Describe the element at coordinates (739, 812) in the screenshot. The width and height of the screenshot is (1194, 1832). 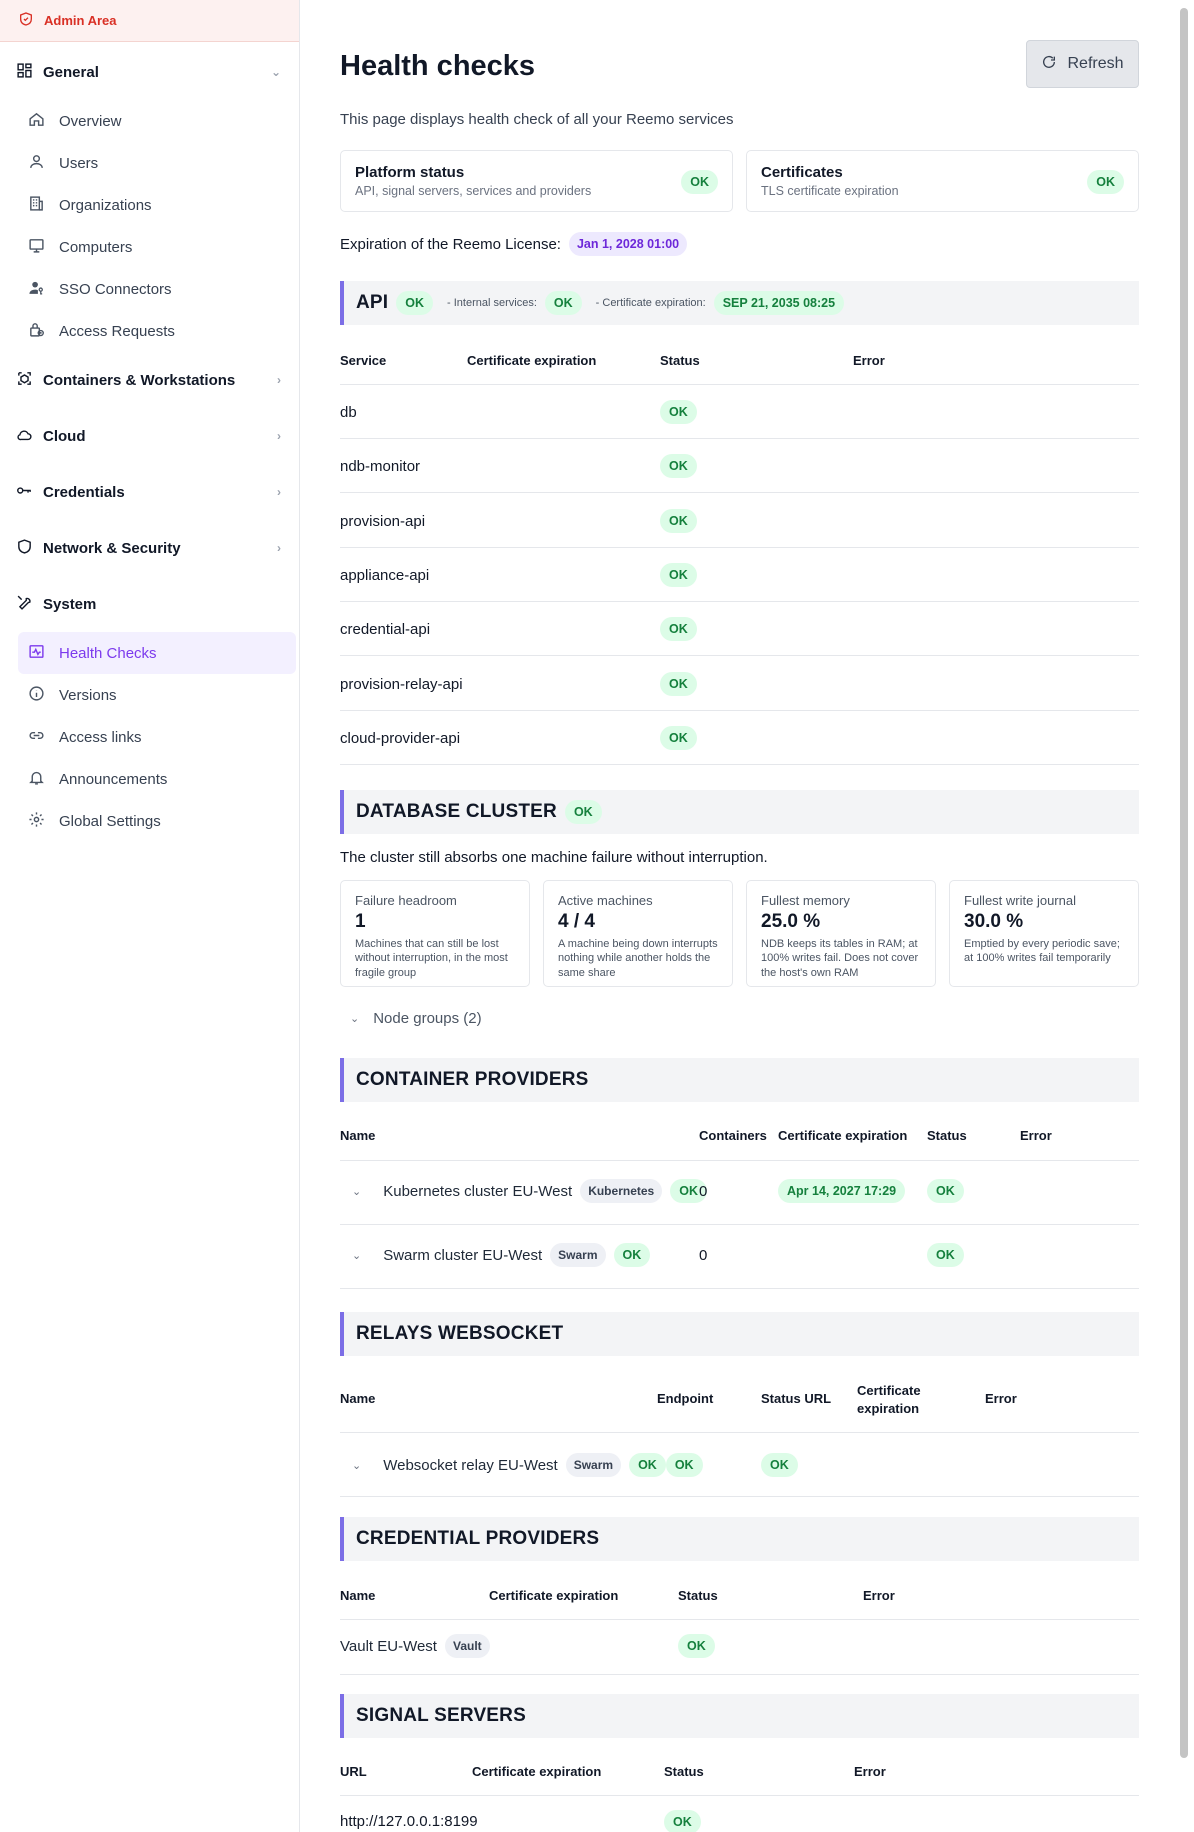
I see `database-section-header: DATABASE CLUSTER OK` at that location.